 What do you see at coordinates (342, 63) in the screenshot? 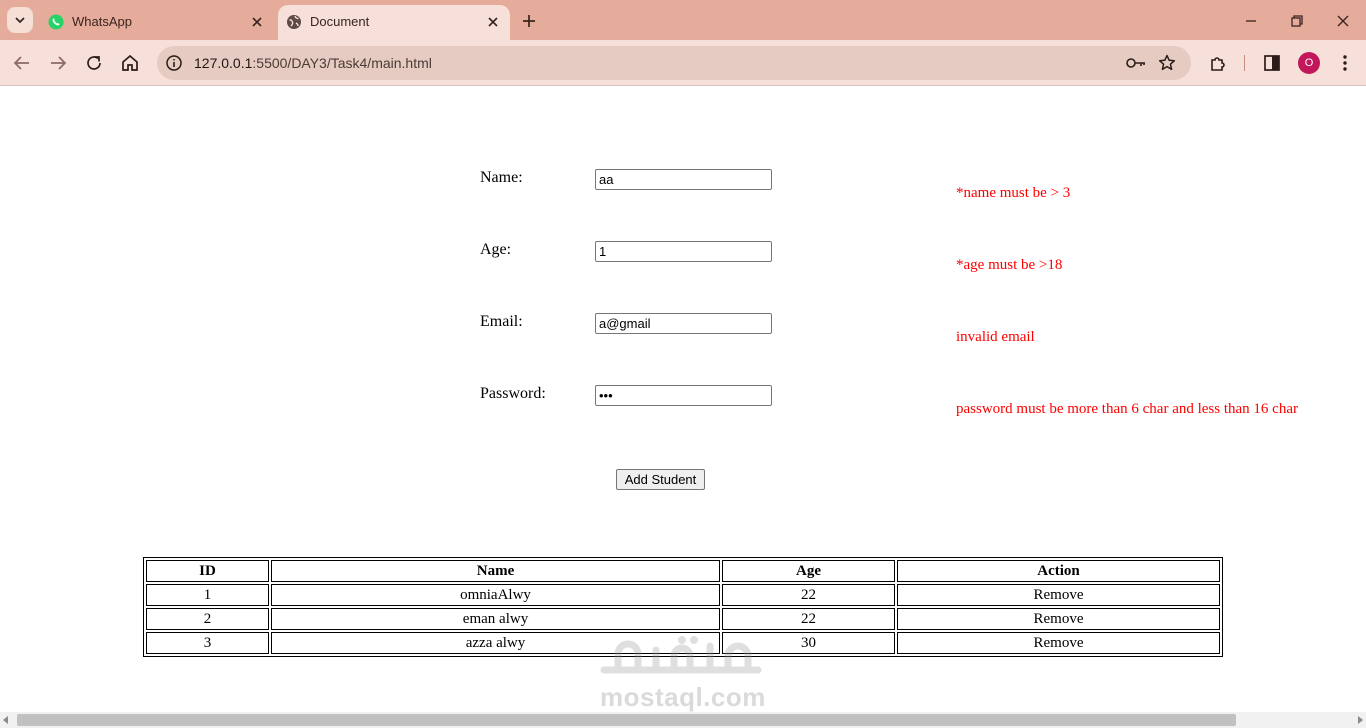
I see `url-path: :5500/DAY3/Task4/main.html` at bounding box center [342, 63].